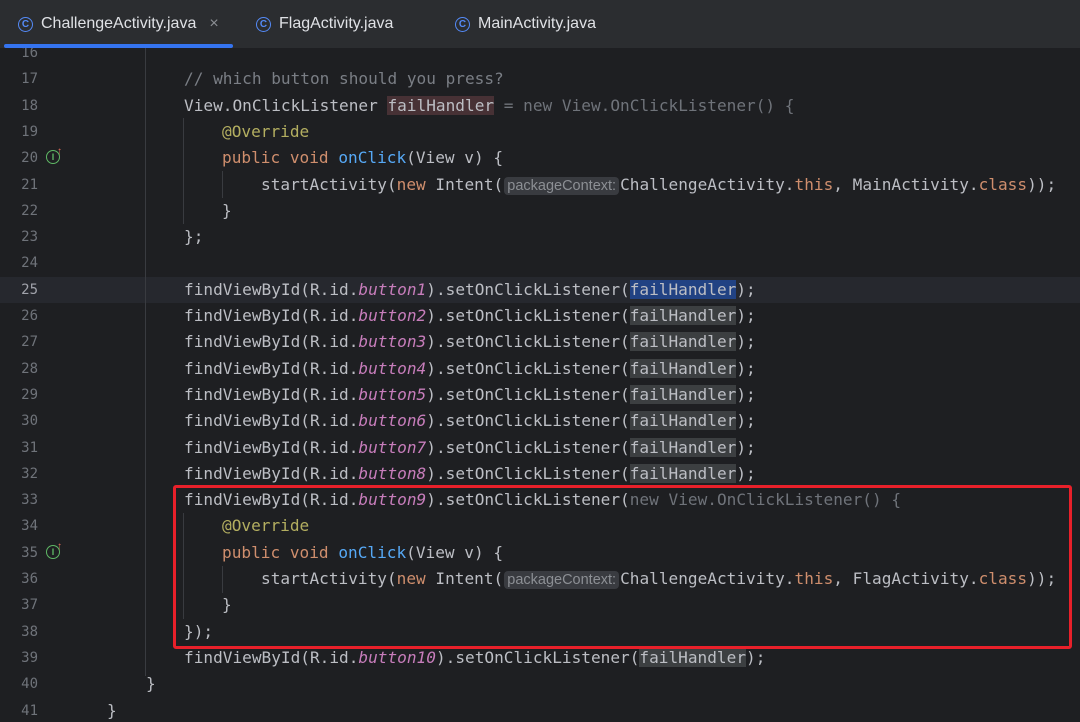 The height and width of the screenshot is (722, 1080). I want to click on code-line: 17 // which button should you press?, so click(540, 79).